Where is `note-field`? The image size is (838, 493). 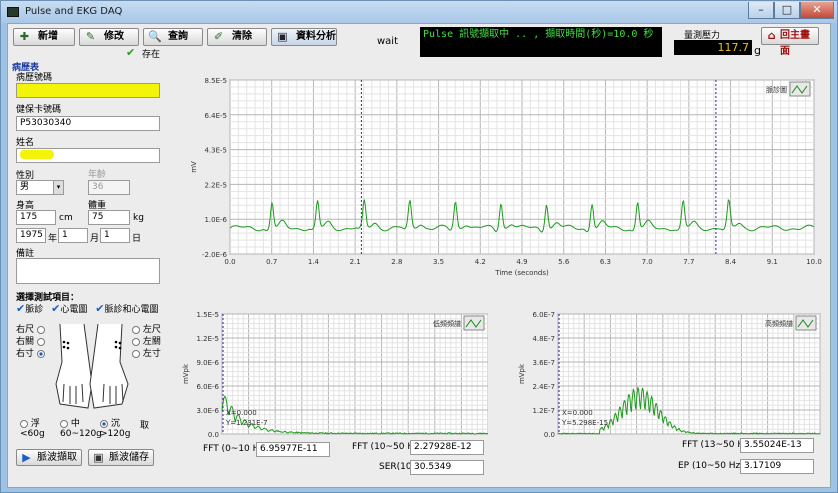
note-field is located at coordinates (88, 271).